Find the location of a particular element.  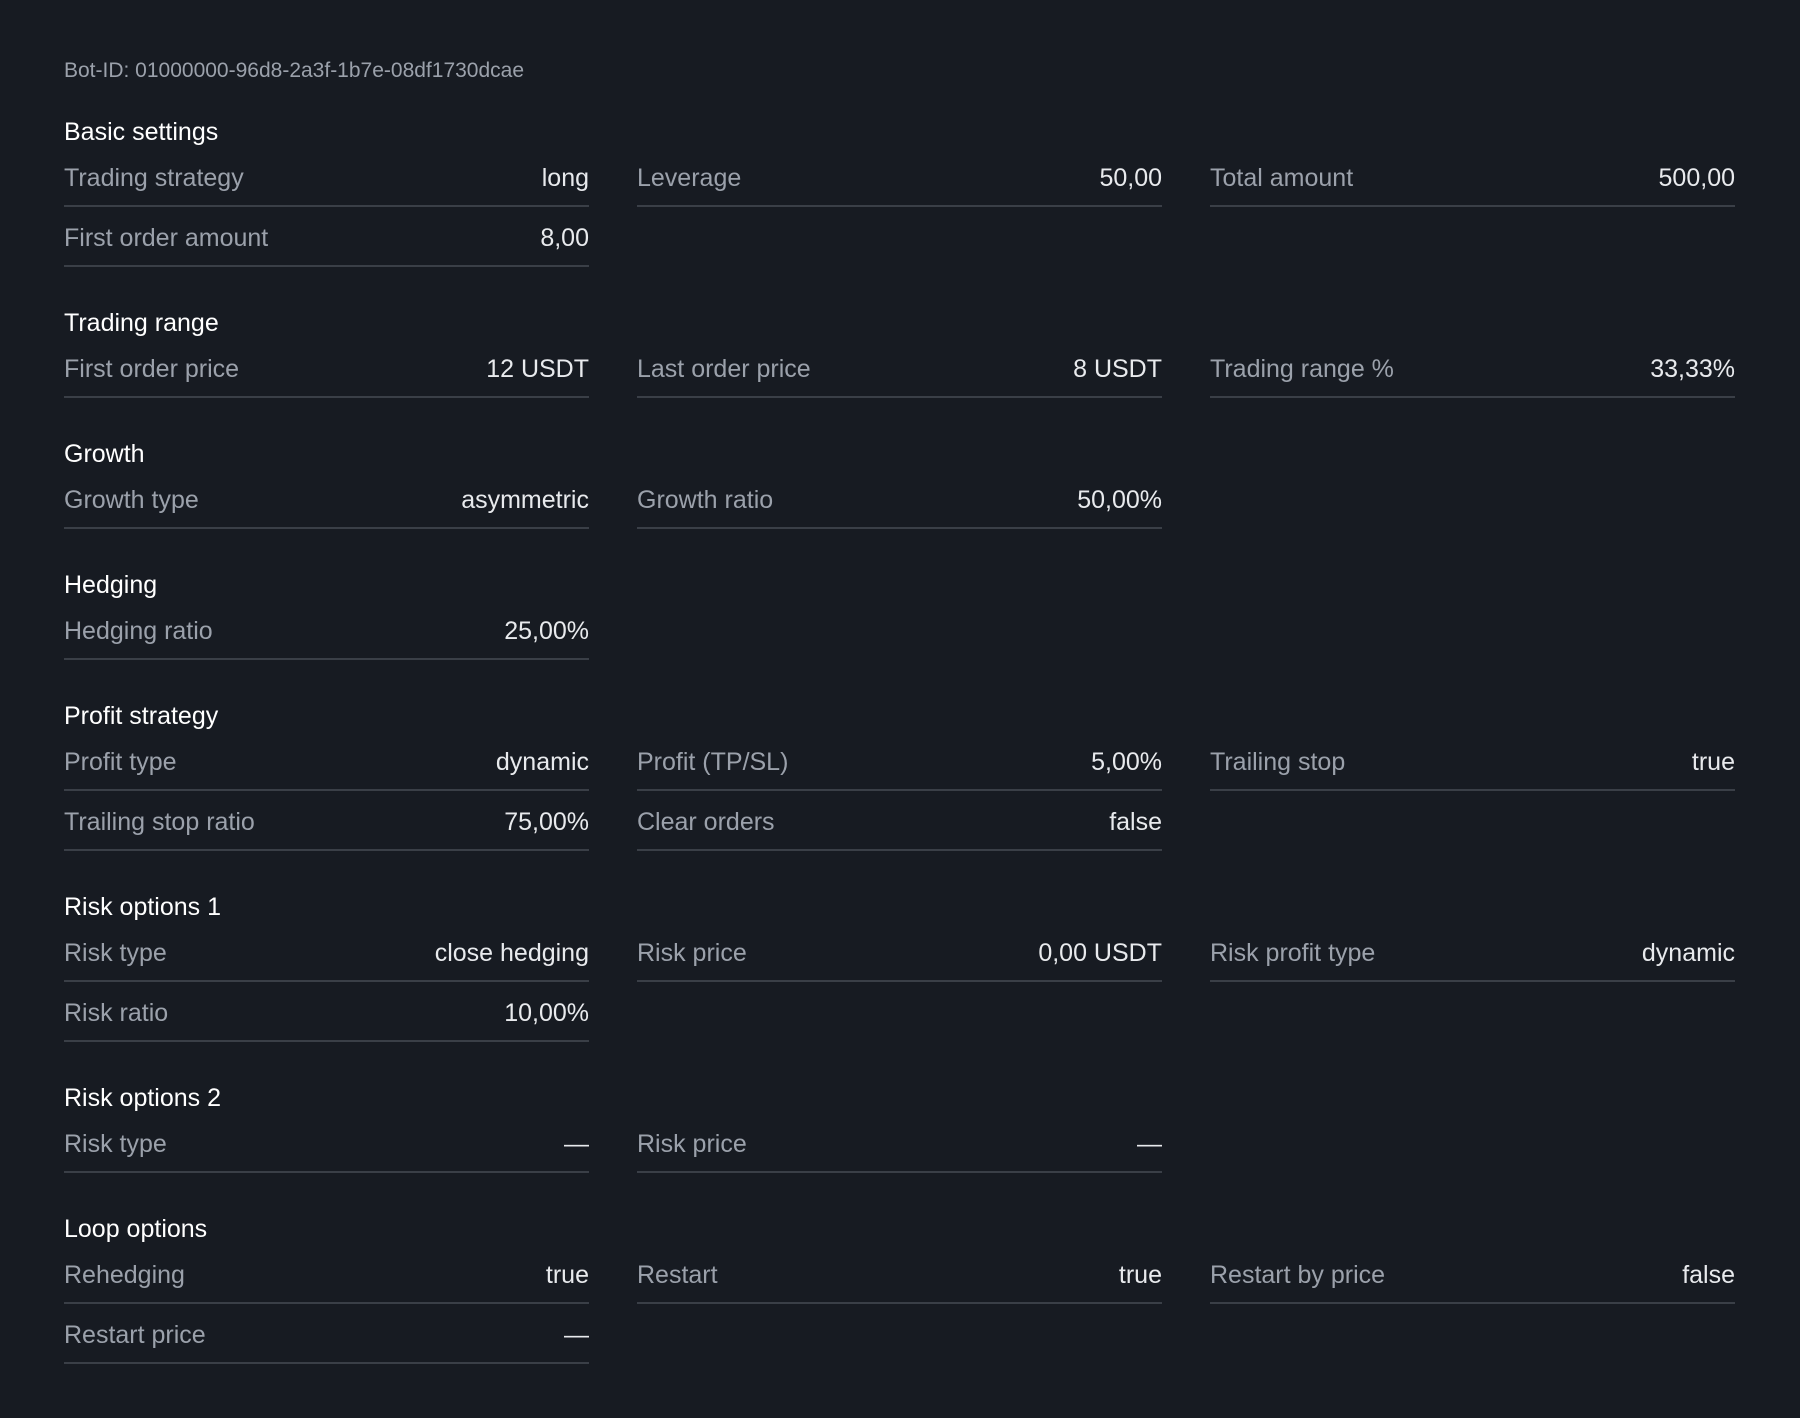

setting-value: 10,00% is located at coordinates (546, 1012).